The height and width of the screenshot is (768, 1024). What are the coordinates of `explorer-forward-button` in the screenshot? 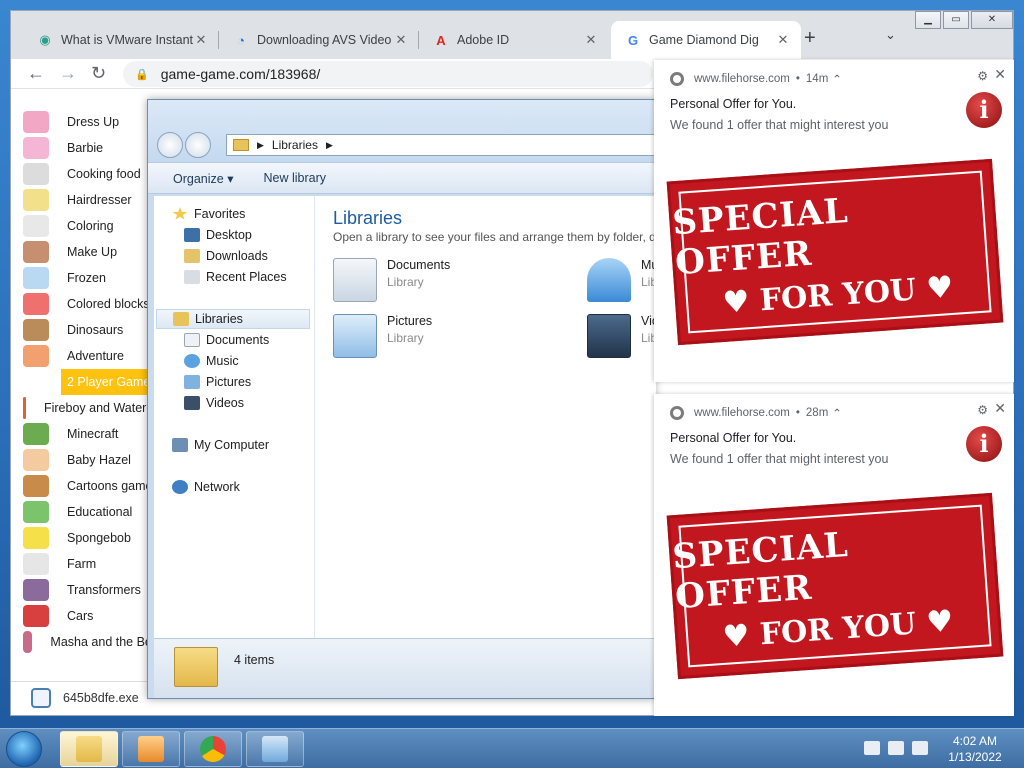 It's located at (198, 145).